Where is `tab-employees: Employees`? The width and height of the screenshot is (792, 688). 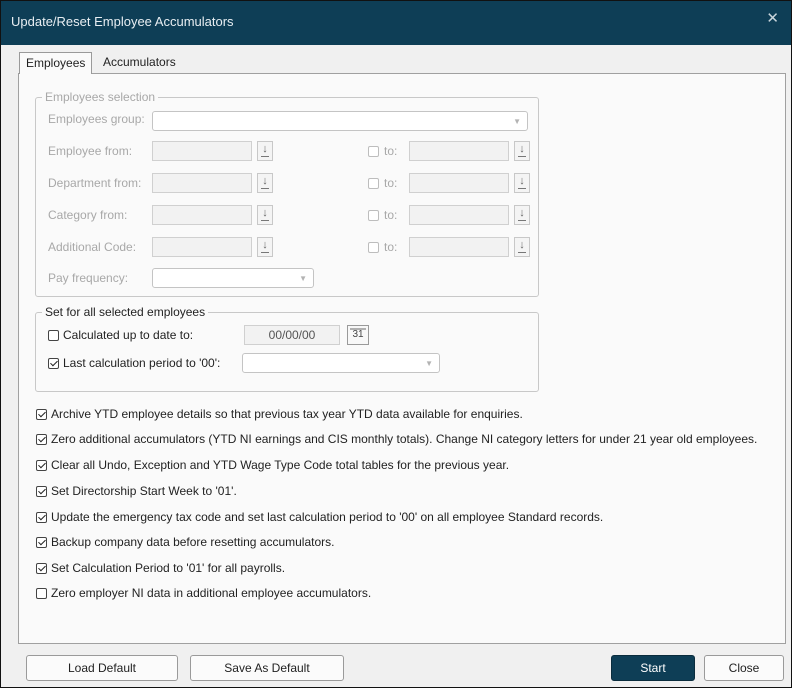
tab-employees: Employees is located at coordinates (56, 63).